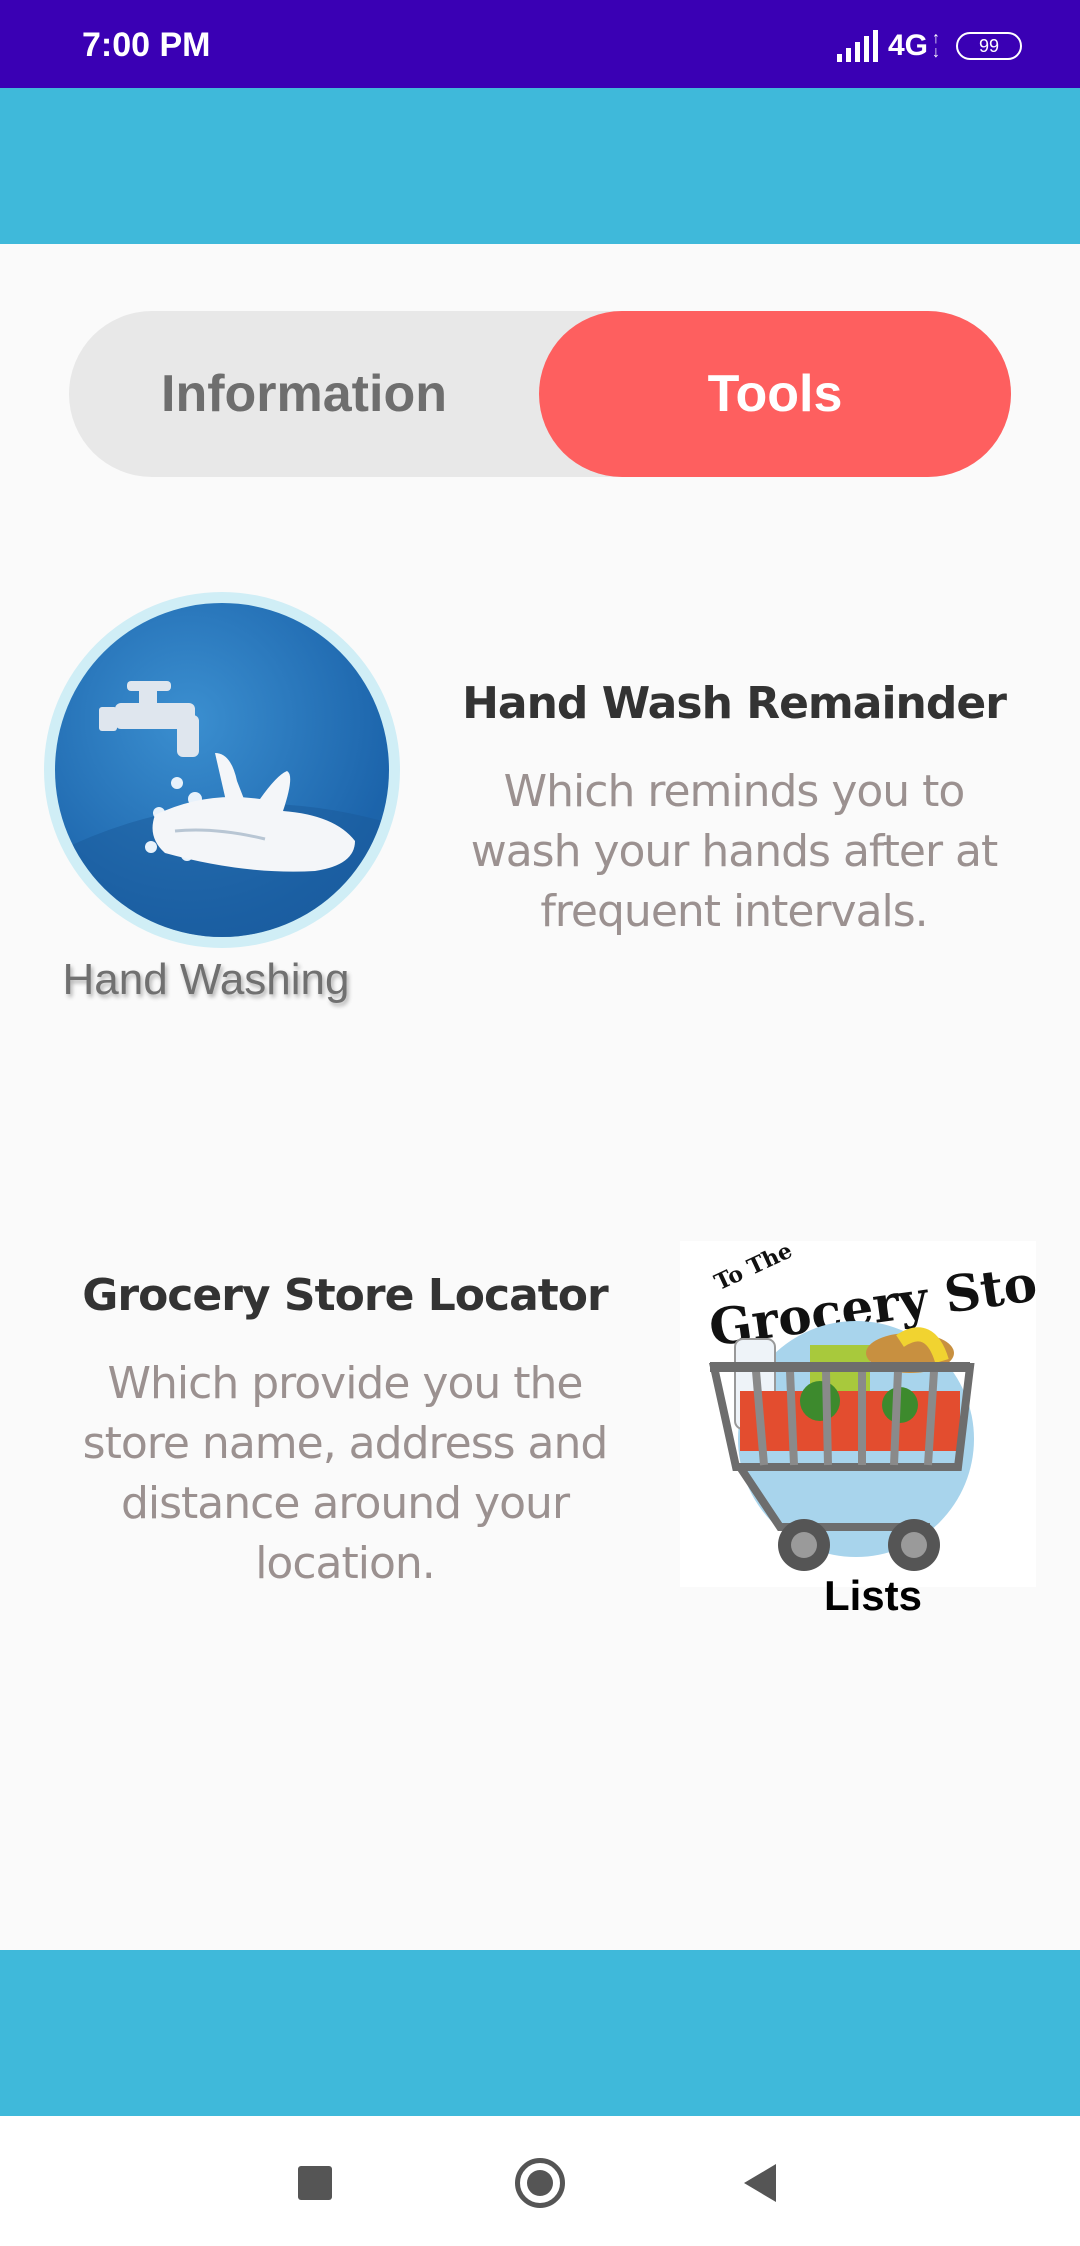 The height and width of the screenshot is (2246, 1080). What do you see at coordinates (146, 45) in the screenshot?
I see `status-time: 7:00 PM` at bounding box center [146, 45].